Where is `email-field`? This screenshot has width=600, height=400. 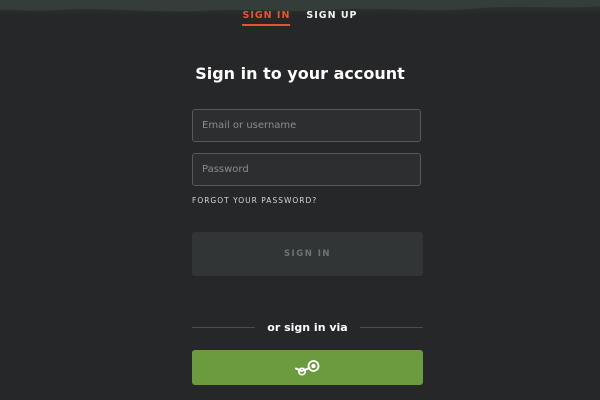
email-field is located at coordinates (306, 125).